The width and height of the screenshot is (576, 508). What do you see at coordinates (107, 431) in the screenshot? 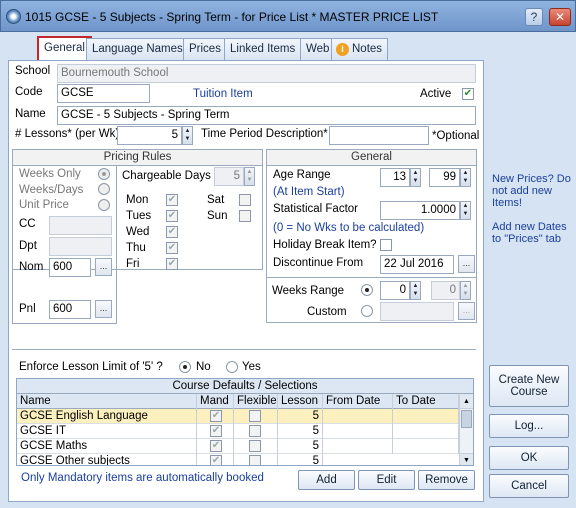
I see `row-name: GCSE IT` at bounding box center [107, 431].